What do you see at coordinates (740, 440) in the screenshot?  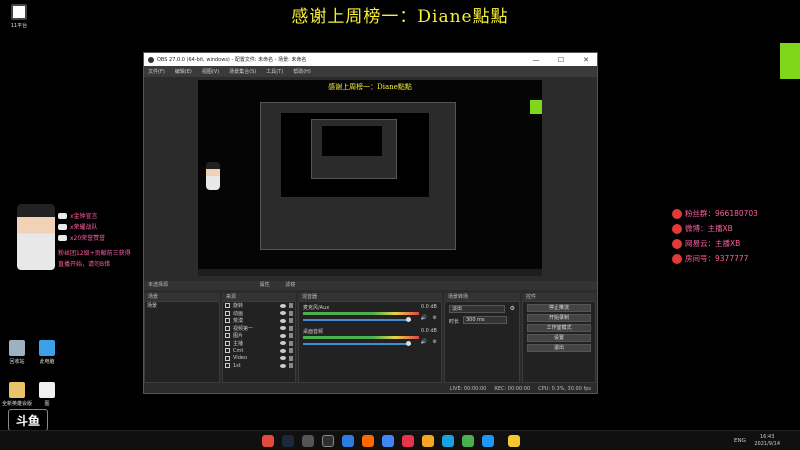 I see `language-indicator: ENG` at bounding box center [740, 440].